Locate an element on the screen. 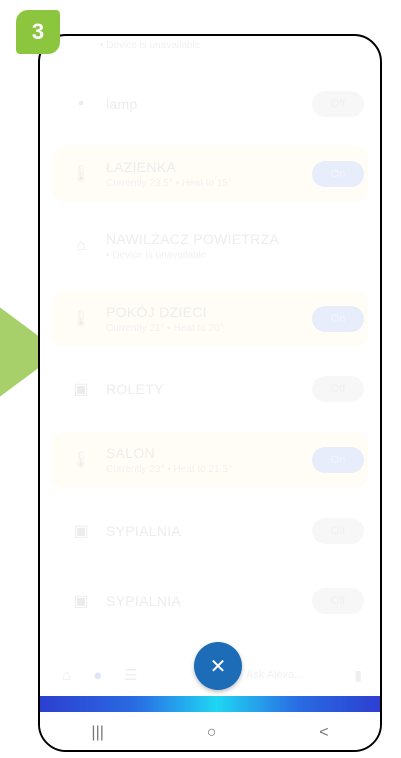  alexa-listening-bar is located at coordinates (210, 704).